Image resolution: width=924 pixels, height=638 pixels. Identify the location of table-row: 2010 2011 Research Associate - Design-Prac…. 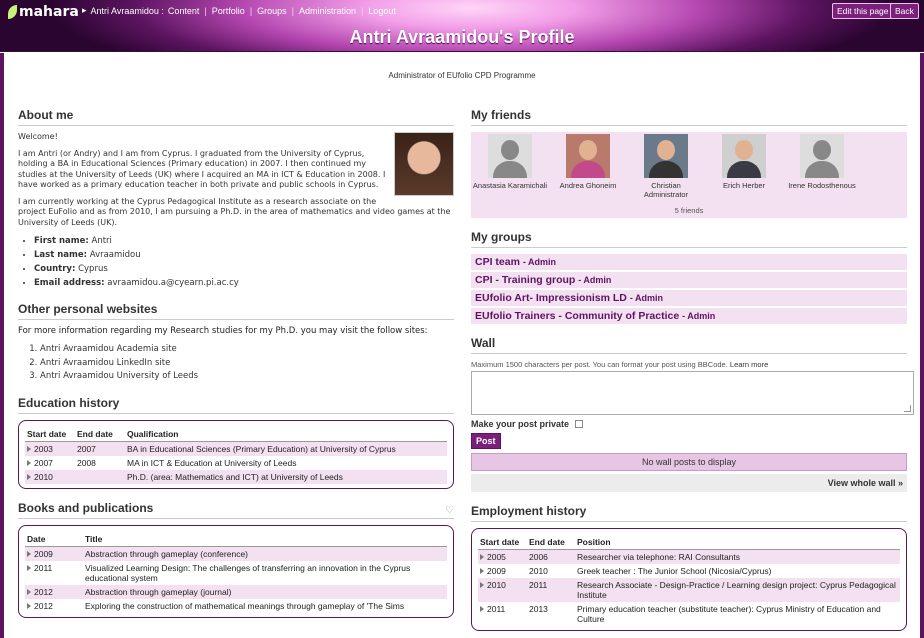
(689, 590).